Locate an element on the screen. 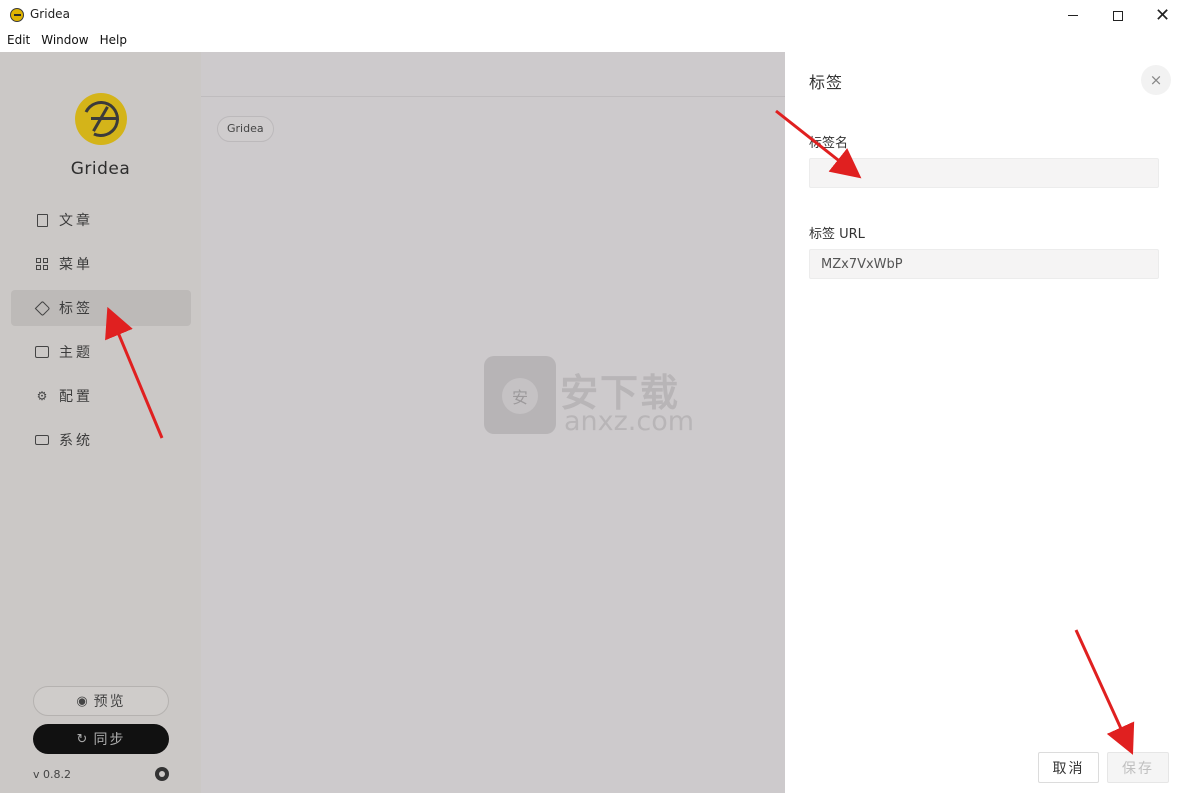  sidebar-item-menu: 菜单 is located at coordinates (101, 264).